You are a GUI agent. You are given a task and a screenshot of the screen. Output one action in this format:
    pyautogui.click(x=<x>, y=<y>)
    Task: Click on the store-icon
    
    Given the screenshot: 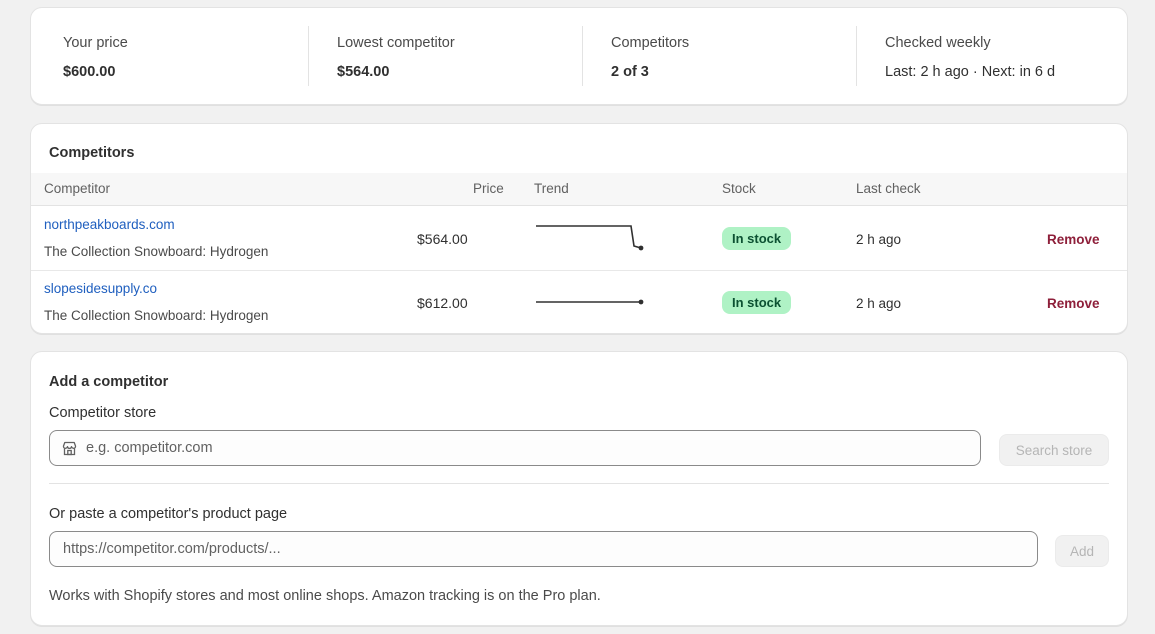 What is the action you would take?
    pyautogui.click(x=69, y=448)
    